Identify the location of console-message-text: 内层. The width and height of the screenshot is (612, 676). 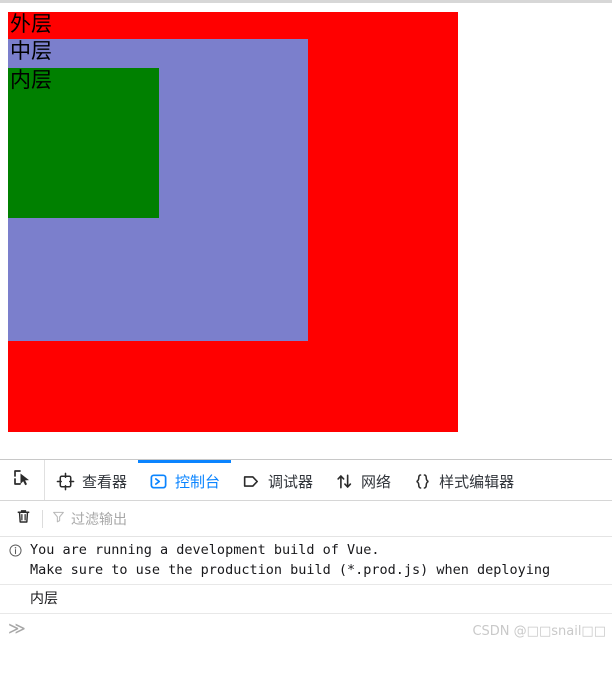
(44, 599).